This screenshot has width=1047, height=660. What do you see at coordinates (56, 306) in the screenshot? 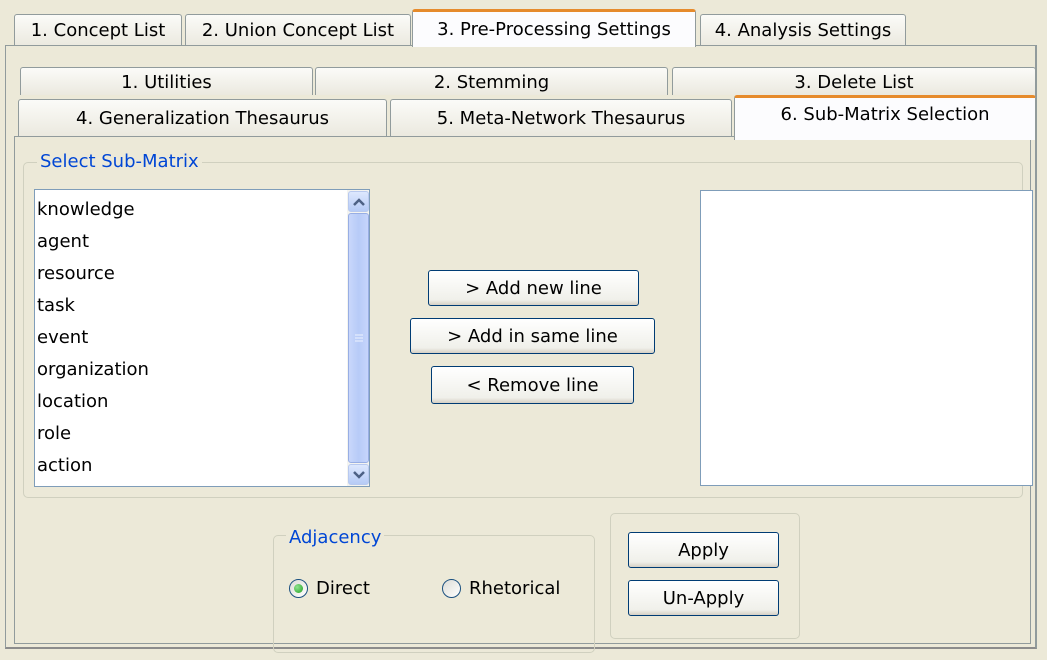
I see `list-item: task` at bounding box center [56, 306].